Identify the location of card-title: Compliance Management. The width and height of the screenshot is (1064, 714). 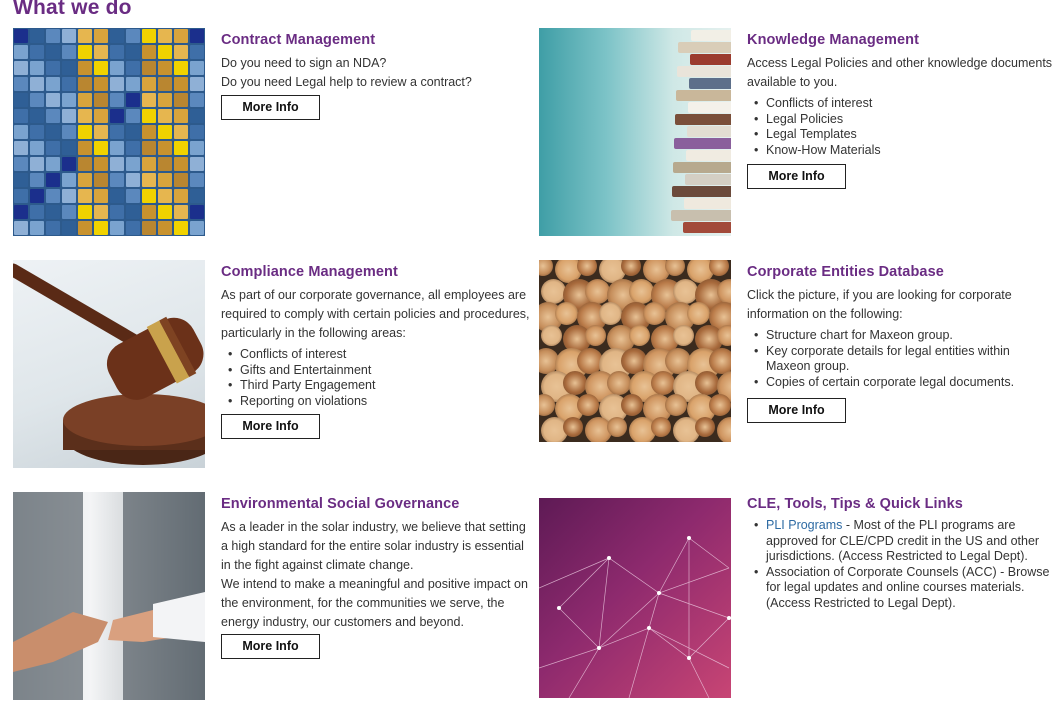
(309, 272).